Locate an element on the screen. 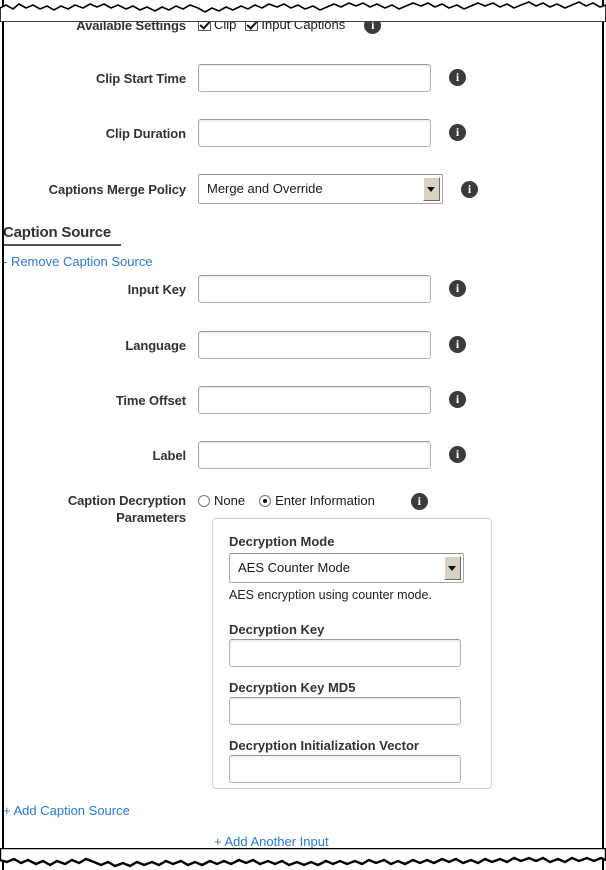 This screenshot has width=606, height=870. decryption-mode-help-text: AES encryption using counter mode. is located at coordinates (330, 595).